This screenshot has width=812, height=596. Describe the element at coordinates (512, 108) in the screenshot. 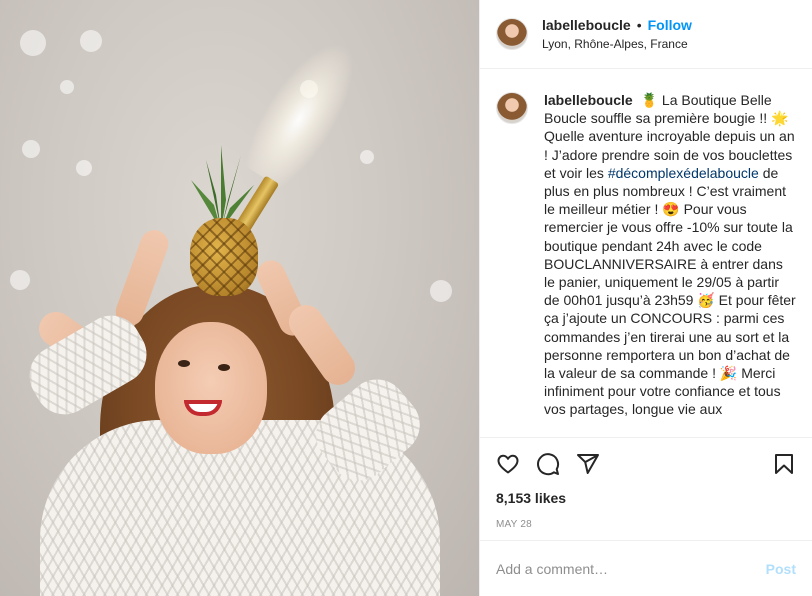

I see `caption-avatar` at that location.